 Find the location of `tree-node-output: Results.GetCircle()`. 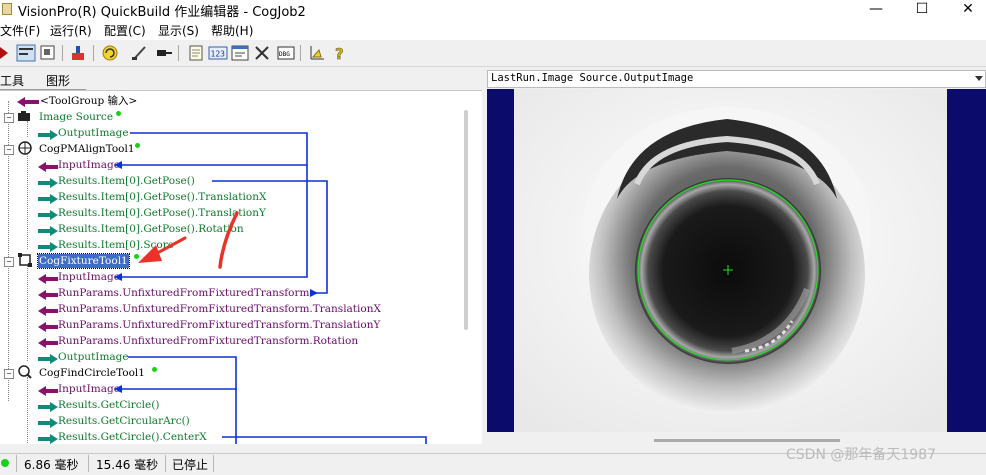

tree-node-output: Results.GetCircle() is located at coordinates (108, 405).